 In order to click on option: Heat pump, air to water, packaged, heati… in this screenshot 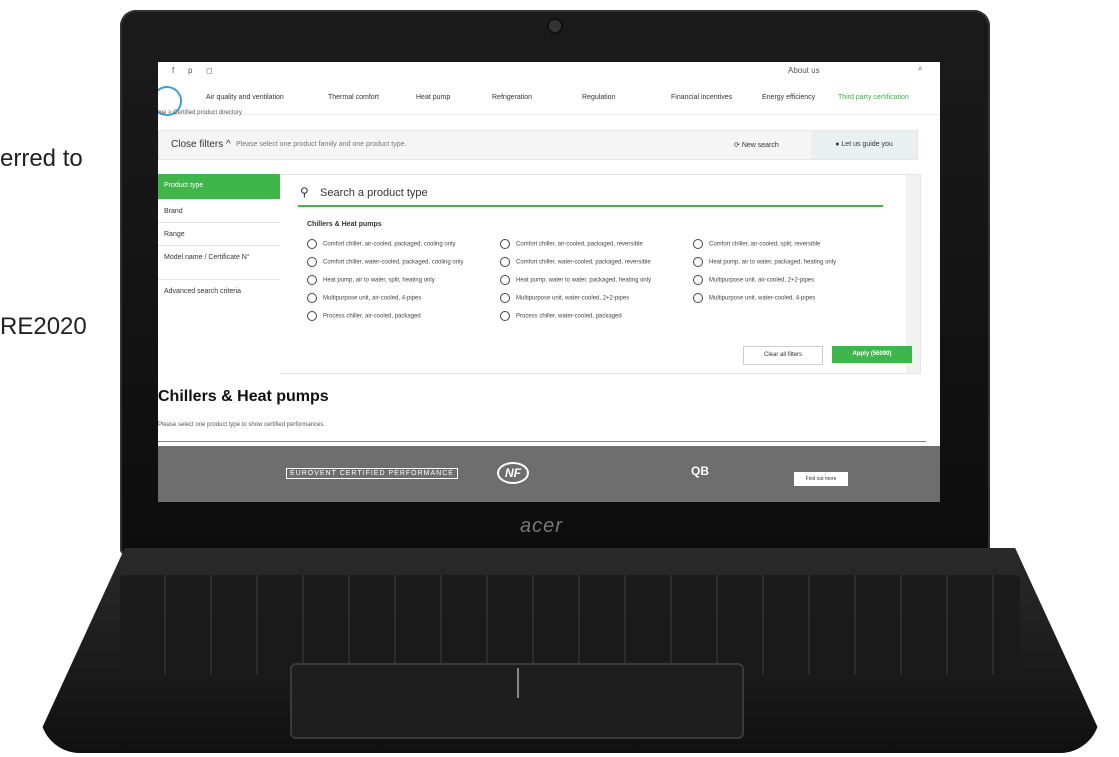, I will do `click(764, 262)`.